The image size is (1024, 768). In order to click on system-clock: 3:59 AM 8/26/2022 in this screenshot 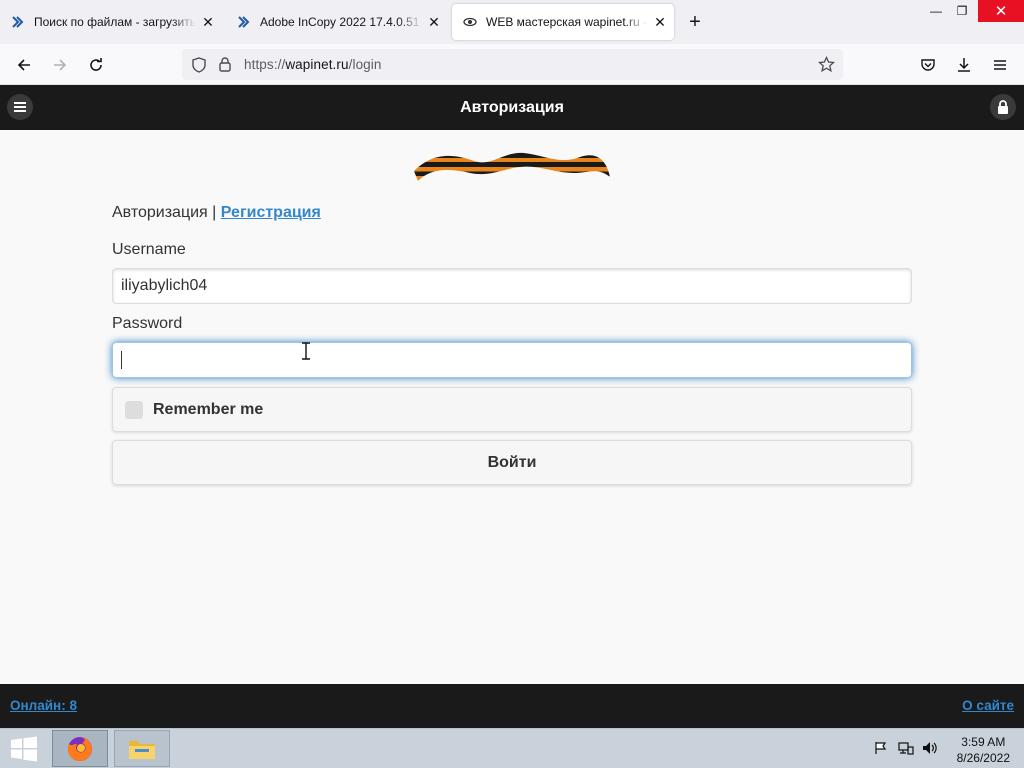, I will do `click(983, 750)`.